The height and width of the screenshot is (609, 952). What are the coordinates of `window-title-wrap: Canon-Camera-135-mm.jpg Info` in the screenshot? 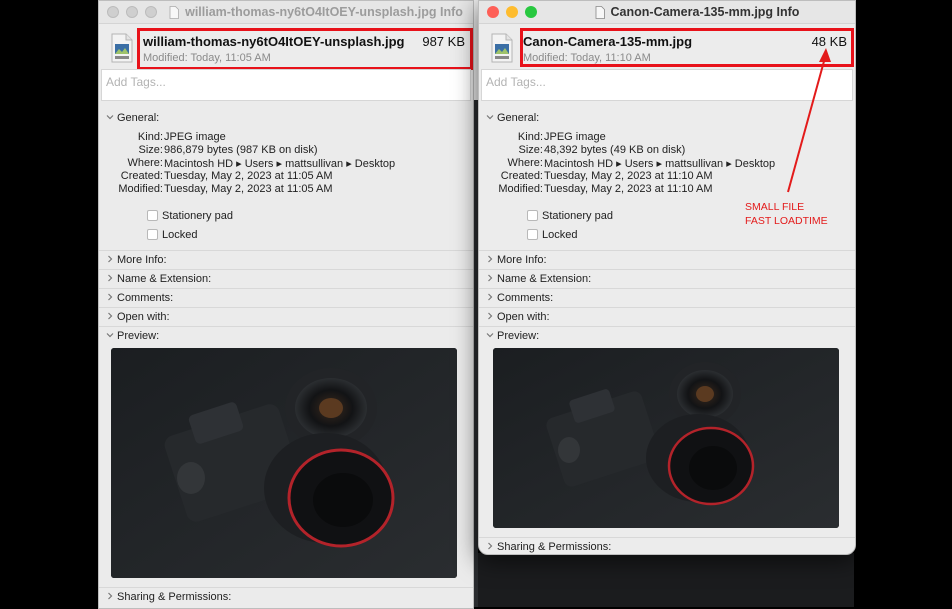 It's located at (697, 12).